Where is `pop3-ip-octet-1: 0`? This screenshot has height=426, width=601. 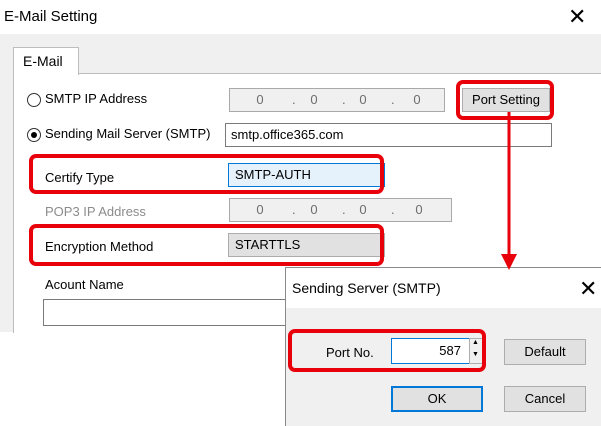 pop3-ip-octet-1: 0 is located at coordinates (260, 209).